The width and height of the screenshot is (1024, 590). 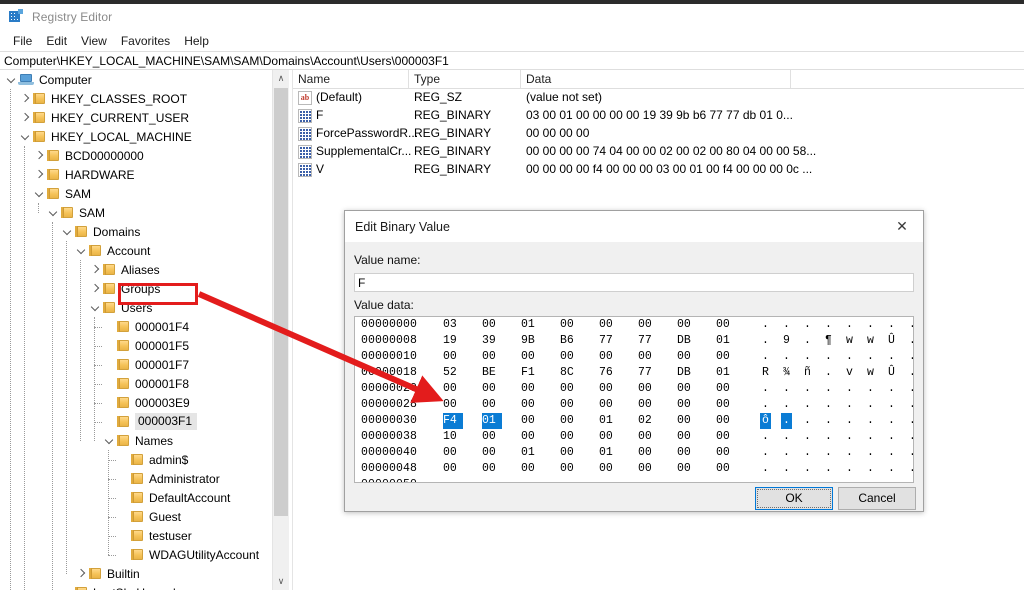 What do you see at coordinates (136, 478) in the screenshot?
I see `tree-node-Administrator: Administrator` at bounding box center [136, 478].